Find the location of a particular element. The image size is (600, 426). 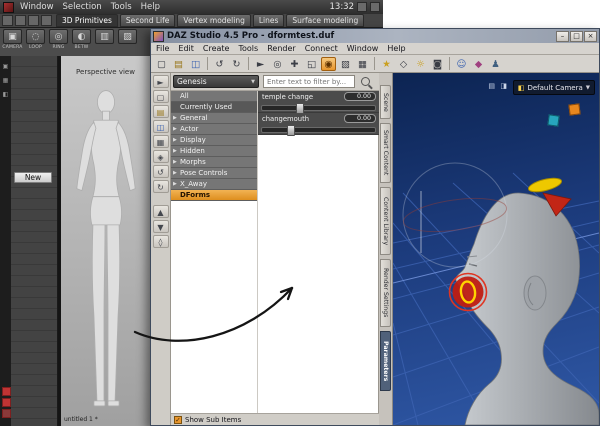

titlebar: DAZ Studio 4.5 Pro - dformtest.duf – □ × is located at coordinates (375, 36).